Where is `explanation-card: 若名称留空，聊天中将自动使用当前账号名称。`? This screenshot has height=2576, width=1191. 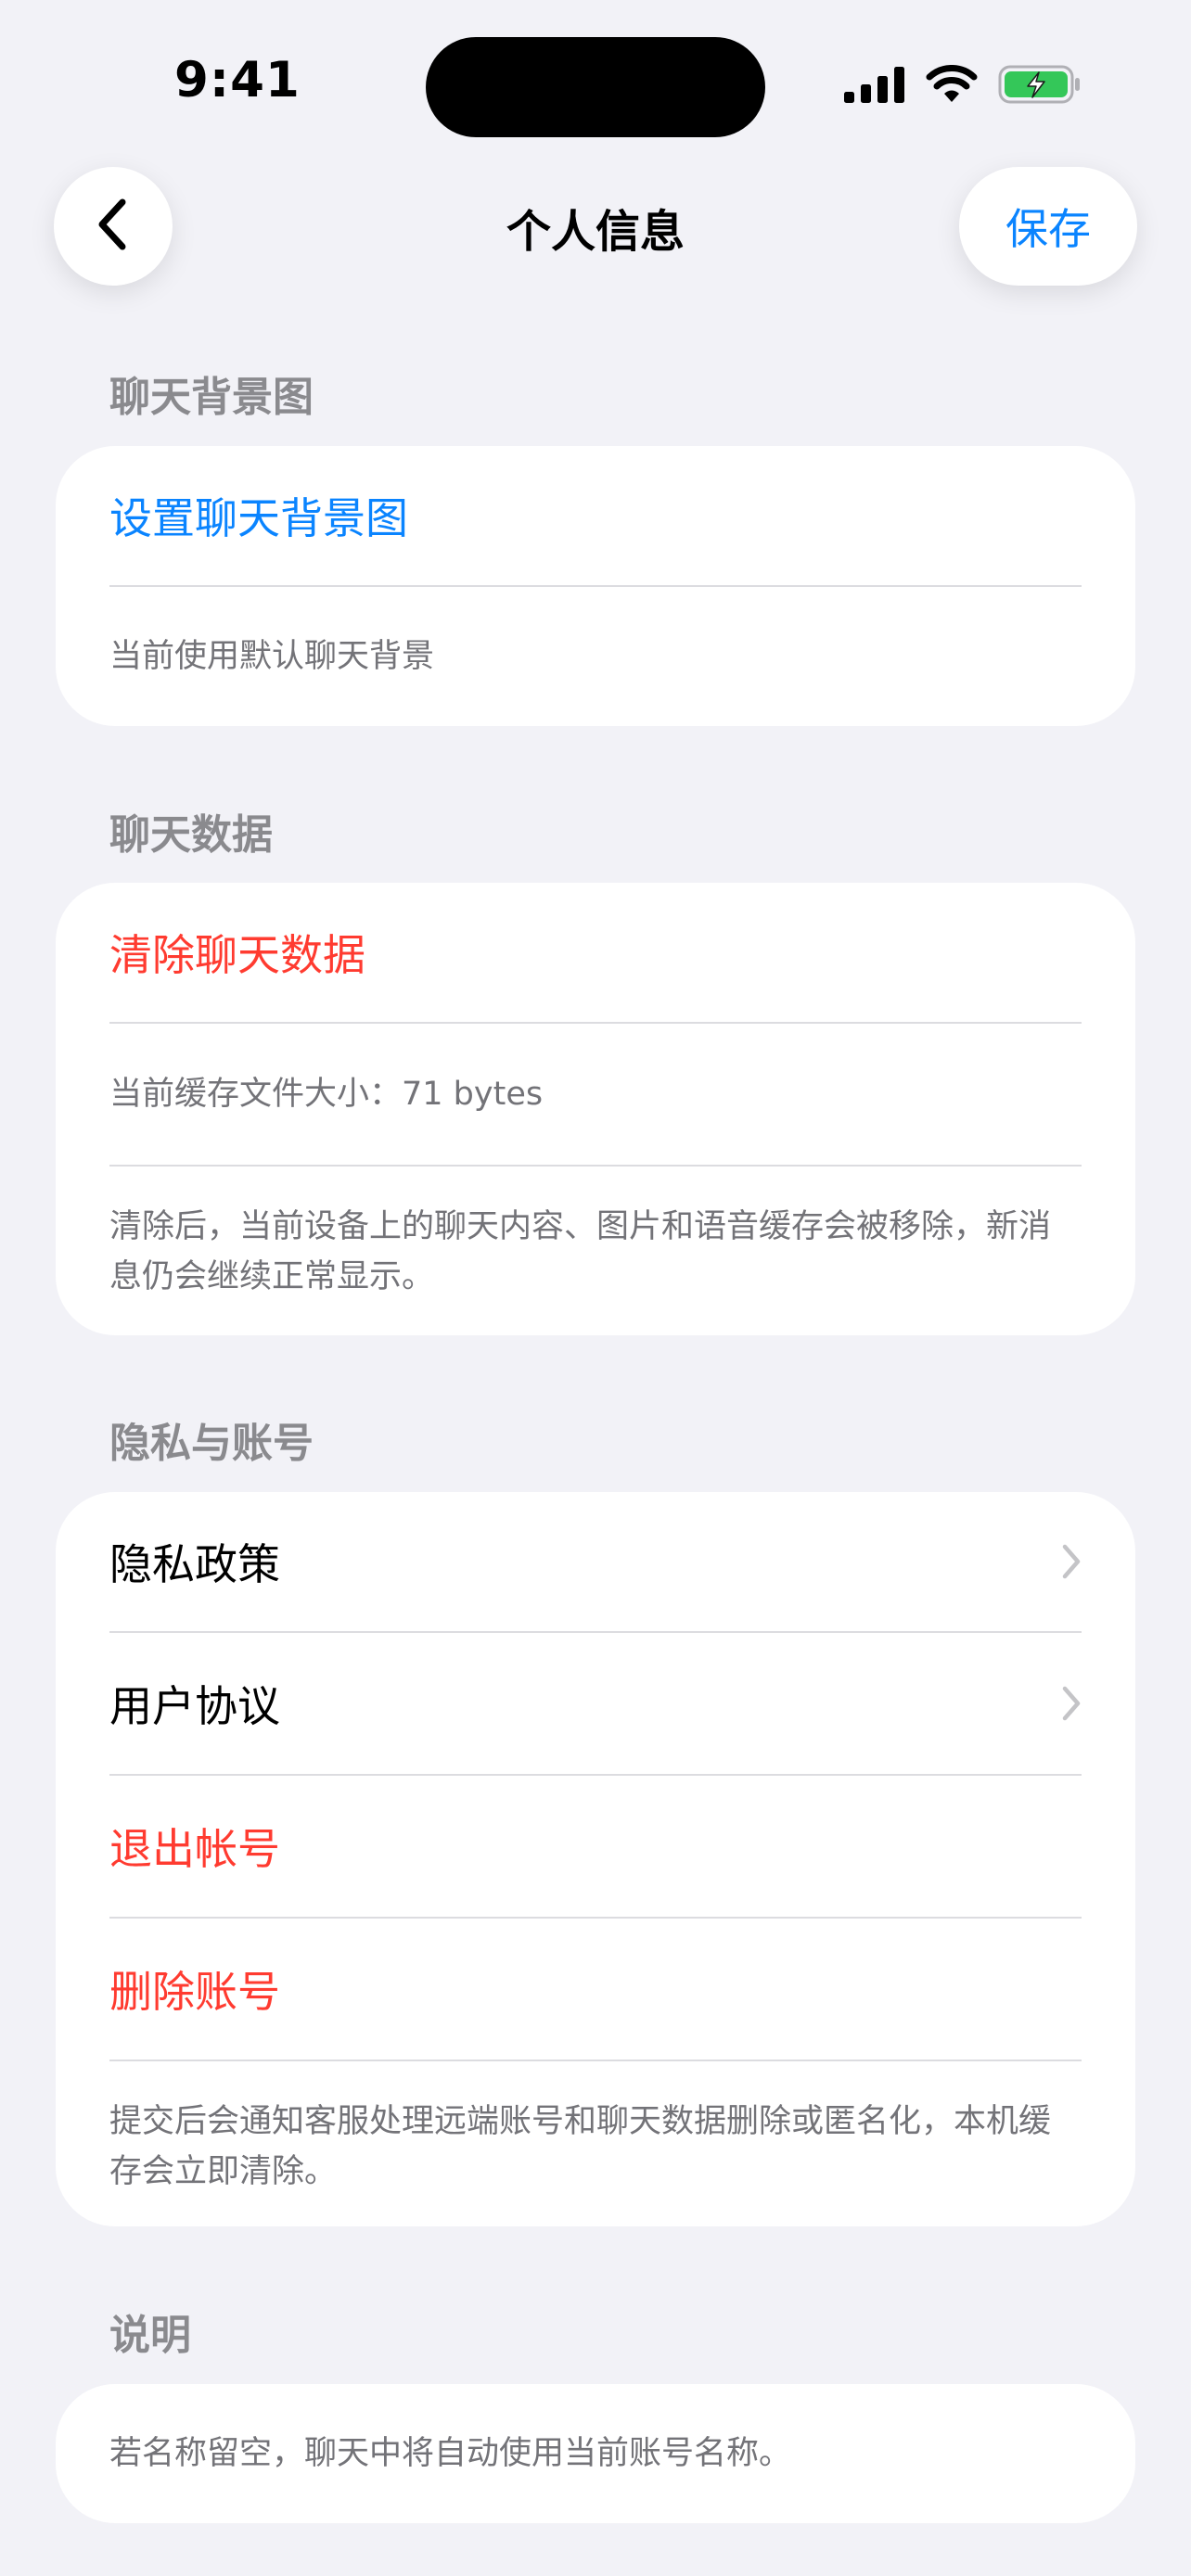
explanation-card: 若名称留空，聊天中将自动使用当前账号名称。 is located at coordinates (595, 2453).